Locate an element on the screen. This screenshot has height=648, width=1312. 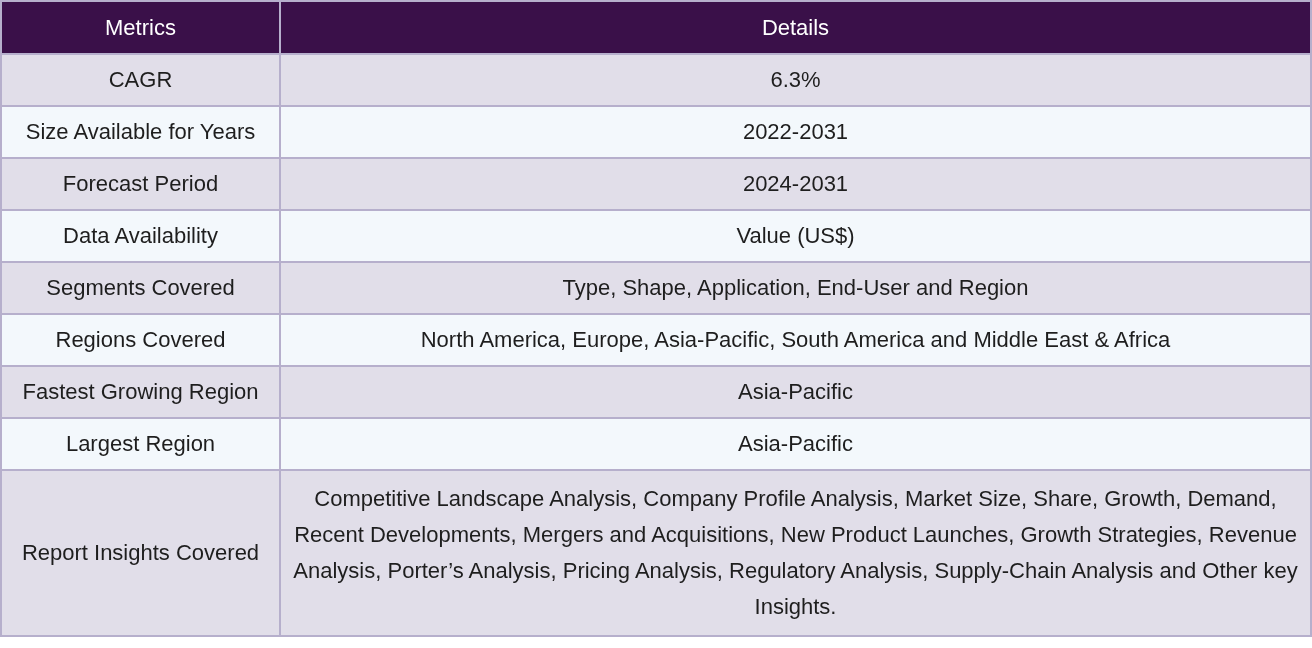
column-header: Metrics is located at coordinates (140, 27).